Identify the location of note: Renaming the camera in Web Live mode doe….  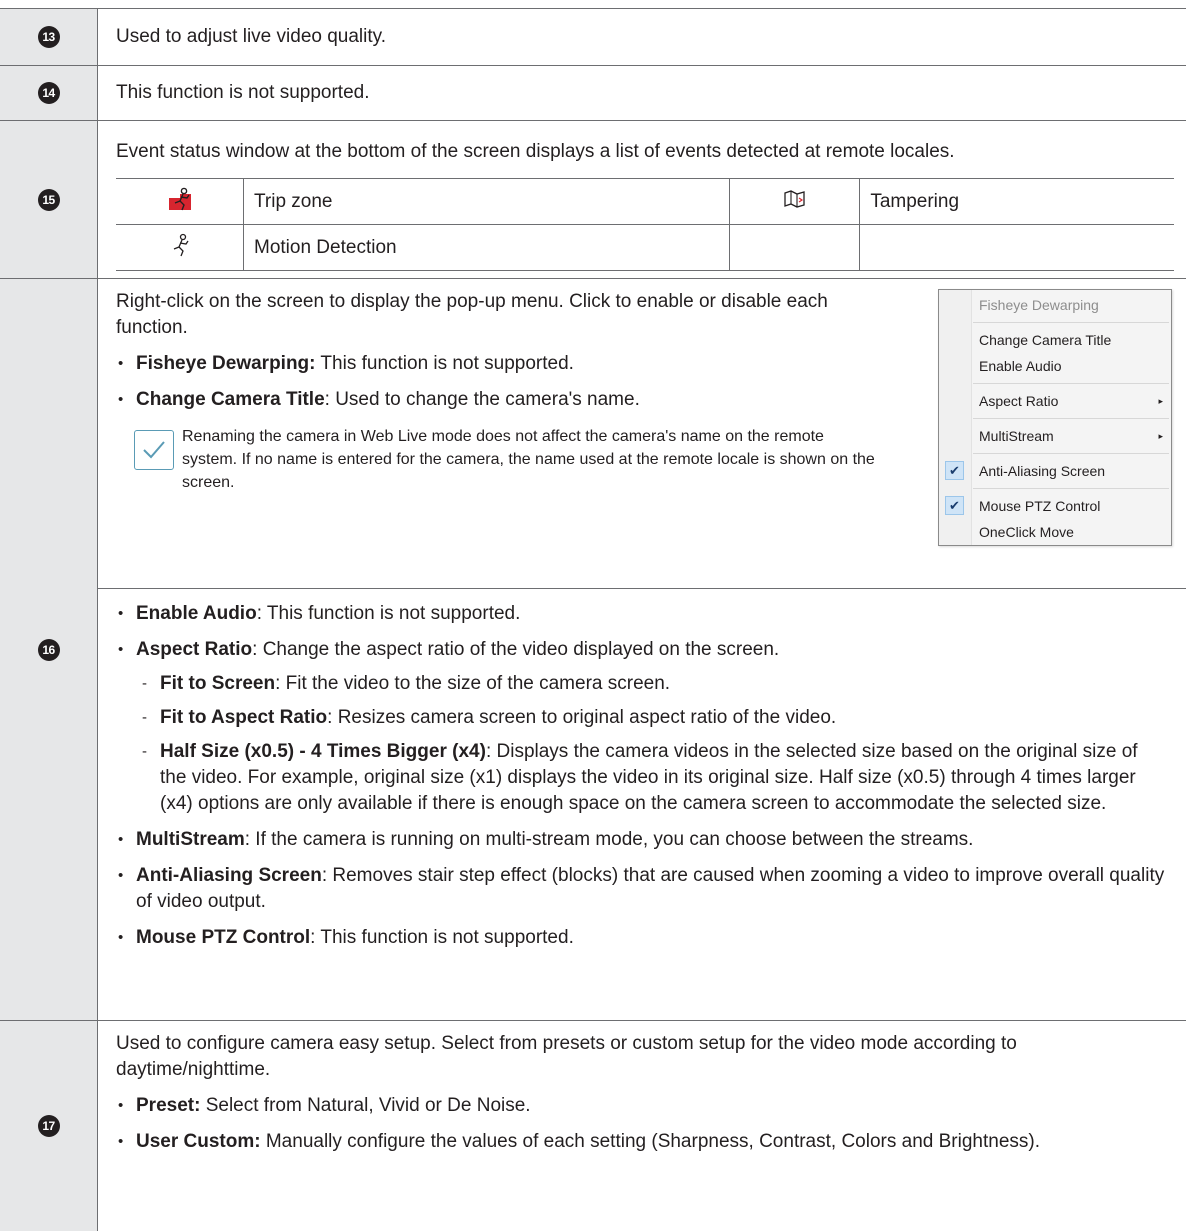
(499, 459).